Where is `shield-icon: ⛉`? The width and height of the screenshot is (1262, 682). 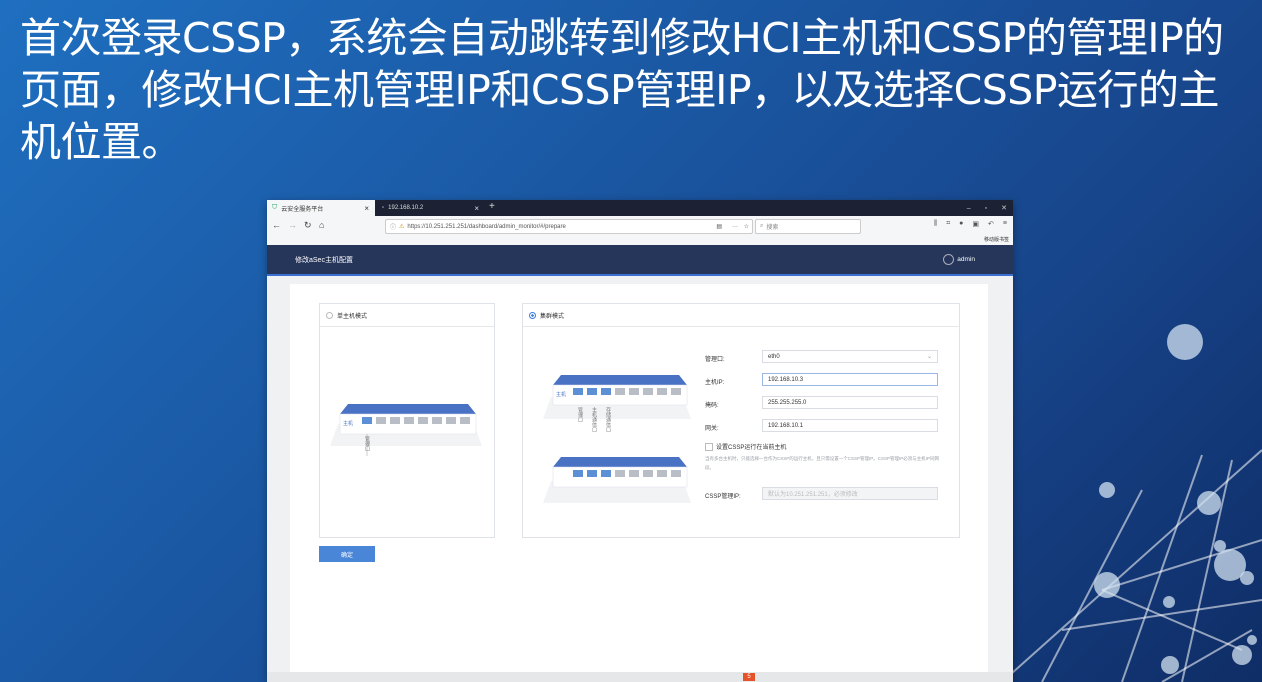
shield-icon: ⛉ is located at coordinates (275, 207).